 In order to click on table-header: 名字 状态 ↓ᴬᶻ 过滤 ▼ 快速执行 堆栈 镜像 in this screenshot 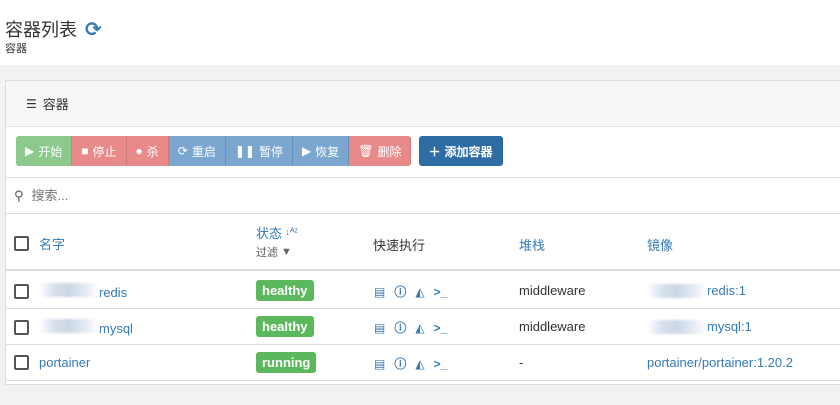, I will do `click(423, 243)`.